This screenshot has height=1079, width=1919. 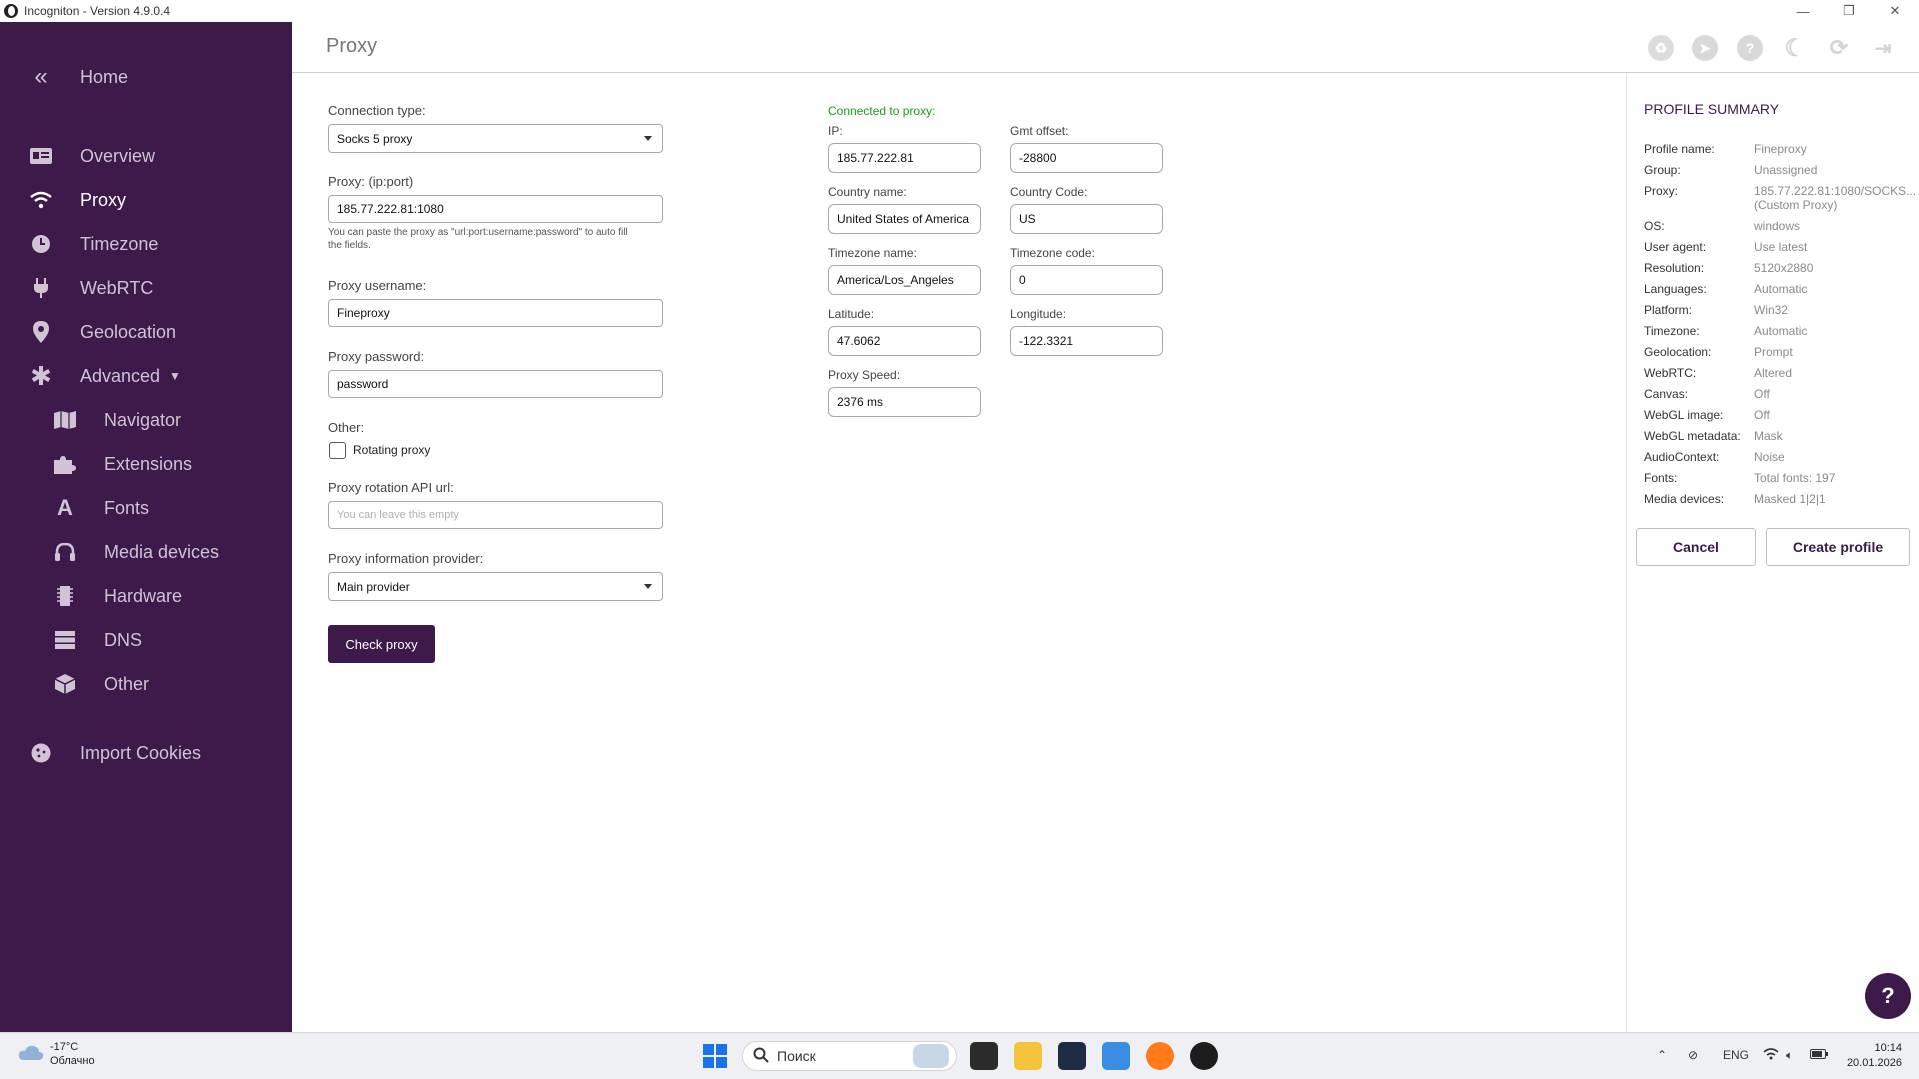 I want to click on summary-row-resolution: Resolution: 5120x2880, so click(x=1779, y=269).